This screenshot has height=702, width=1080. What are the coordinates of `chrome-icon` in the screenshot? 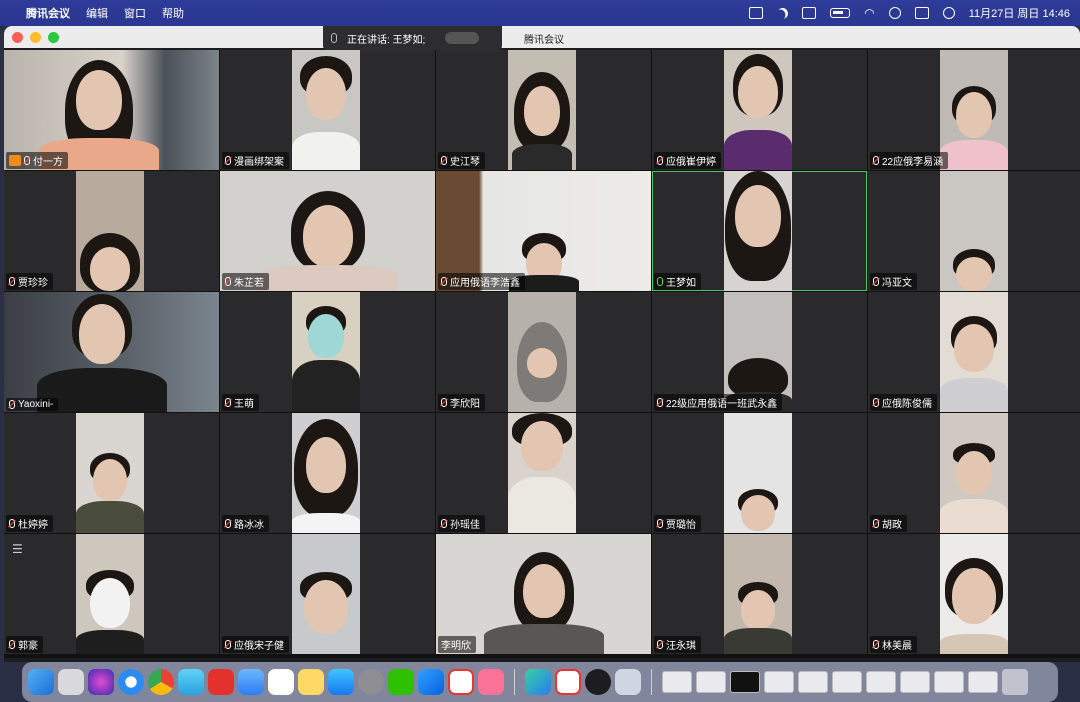 It's located at (161, 682).